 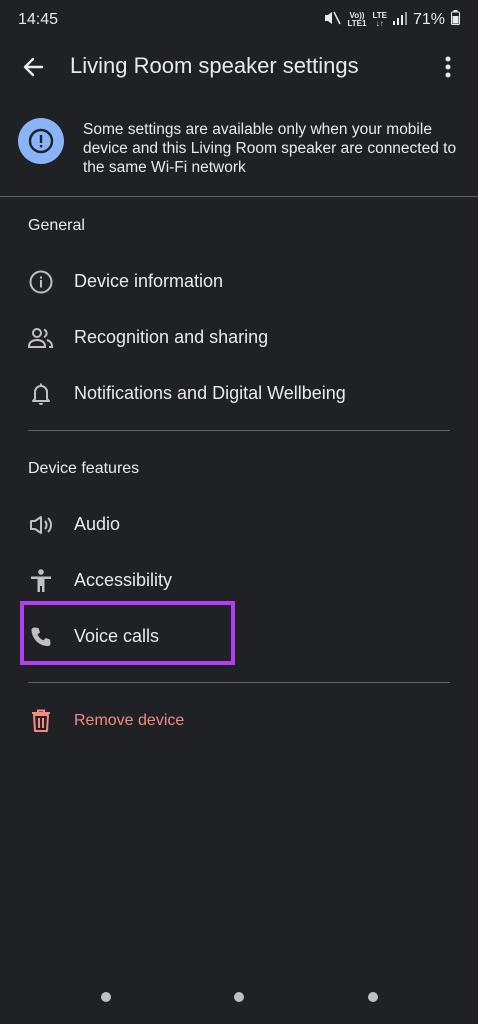 What do you see at coordinates (399, 20) in the screenshot?
I see `signal-icon` at bounding box center [399, 20].